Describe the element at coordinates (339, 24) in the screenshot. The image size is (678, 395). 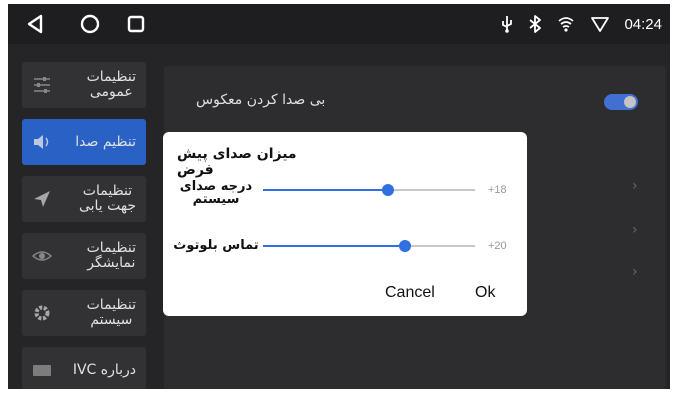
I see `status-bar: 04:24` at that location.